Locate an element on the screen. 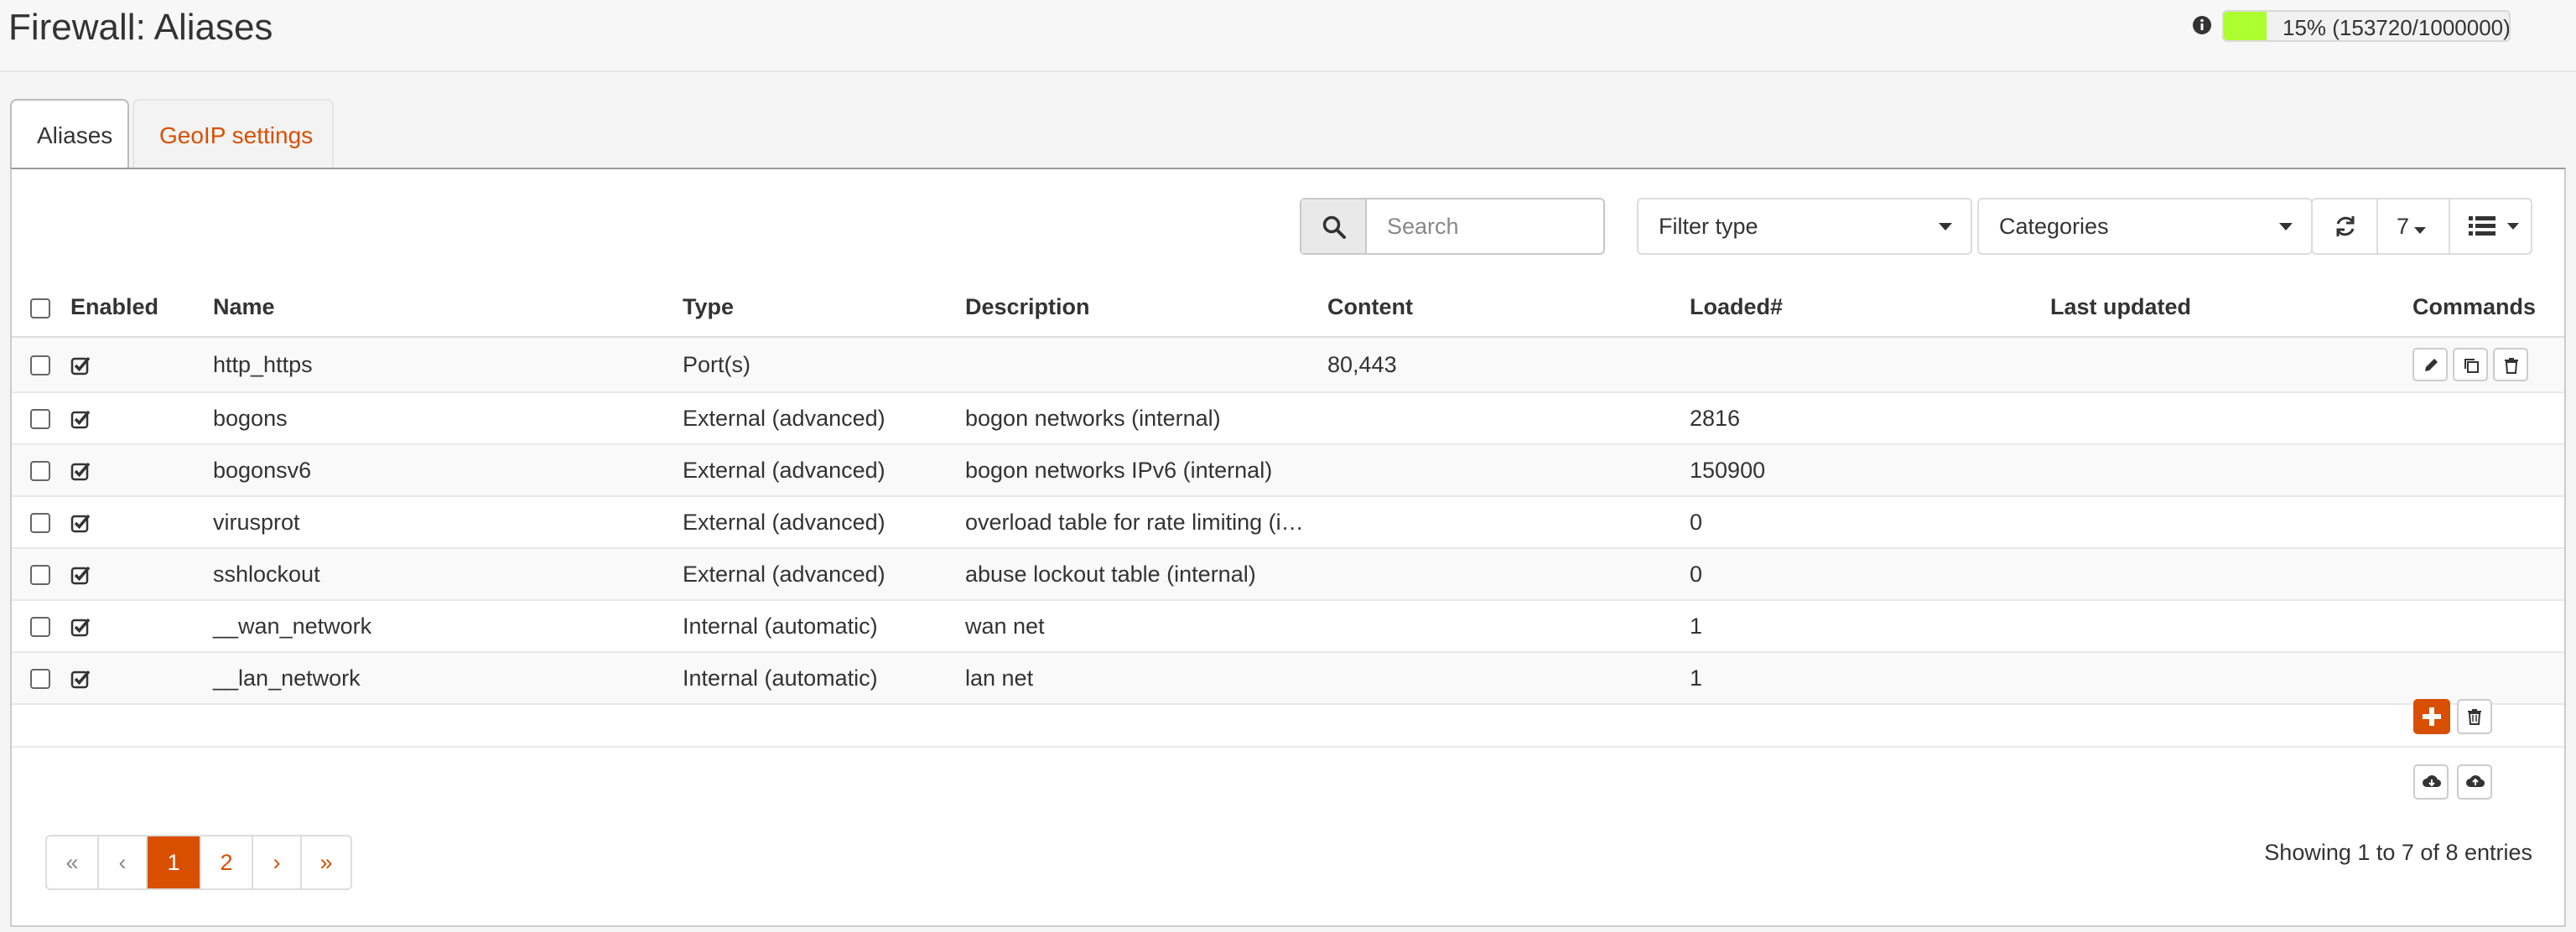  categories-select: Categories is located at coordinates (2145, 226).